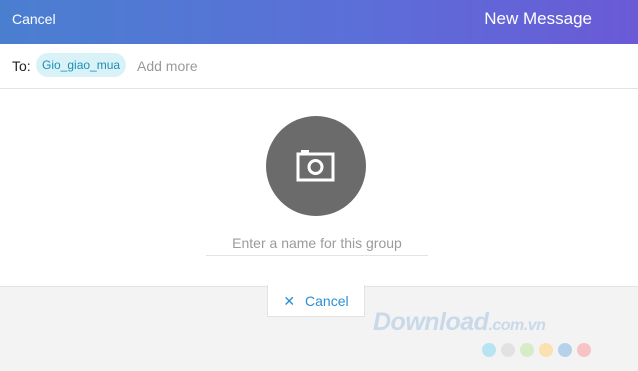  Describe the element at coordinates (319, 22) in the screenshot. I see `header-bar: Cancel New Message` at that location.